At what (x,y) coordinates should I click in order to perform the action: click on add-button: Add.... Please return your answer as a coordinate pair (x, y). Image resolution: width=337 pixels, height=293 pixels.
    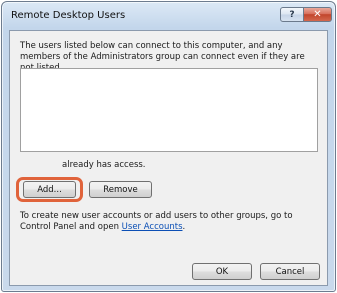
    Looking at the image, I should click on (49, 189).